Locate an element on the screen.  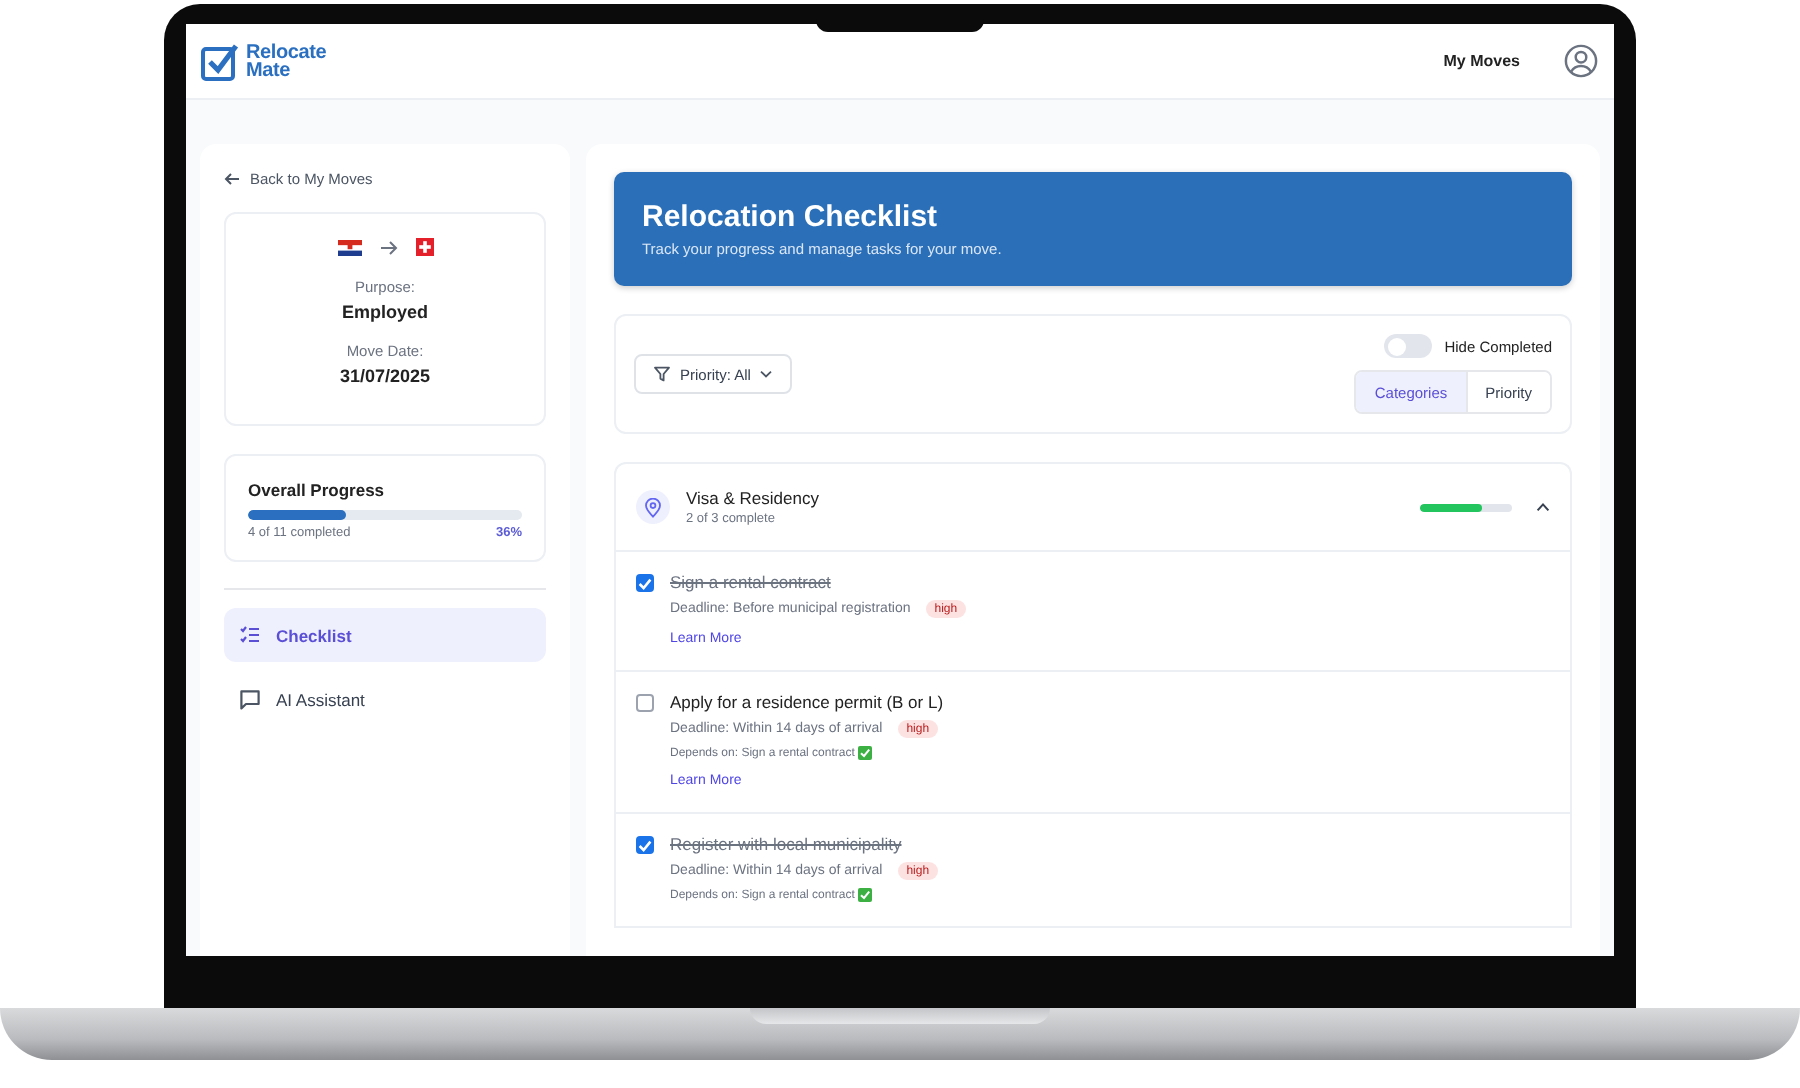
task-title: Apply for a residence permit (B or L) is located at coordinates (807, 702).